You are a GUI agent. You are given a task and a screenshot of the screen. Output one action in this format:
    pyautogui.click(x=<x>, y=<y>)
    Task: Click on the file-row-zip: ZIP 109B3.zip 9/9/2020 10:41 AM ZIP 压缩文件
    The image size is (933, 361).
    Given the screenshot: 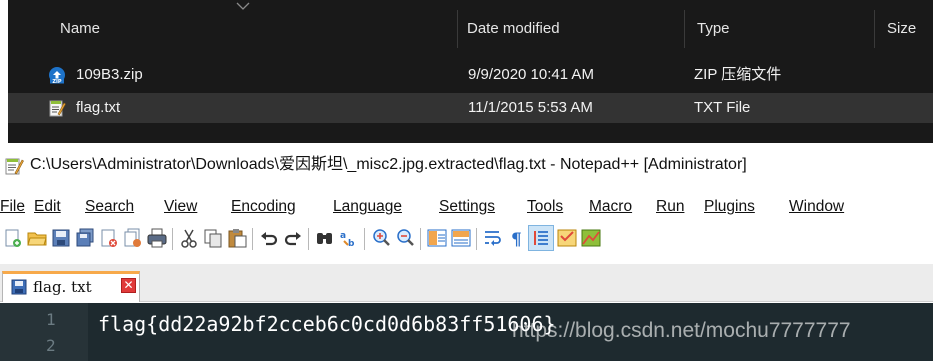 What is the action you would take?
    pyautogui.click(x=470, y=75)
    